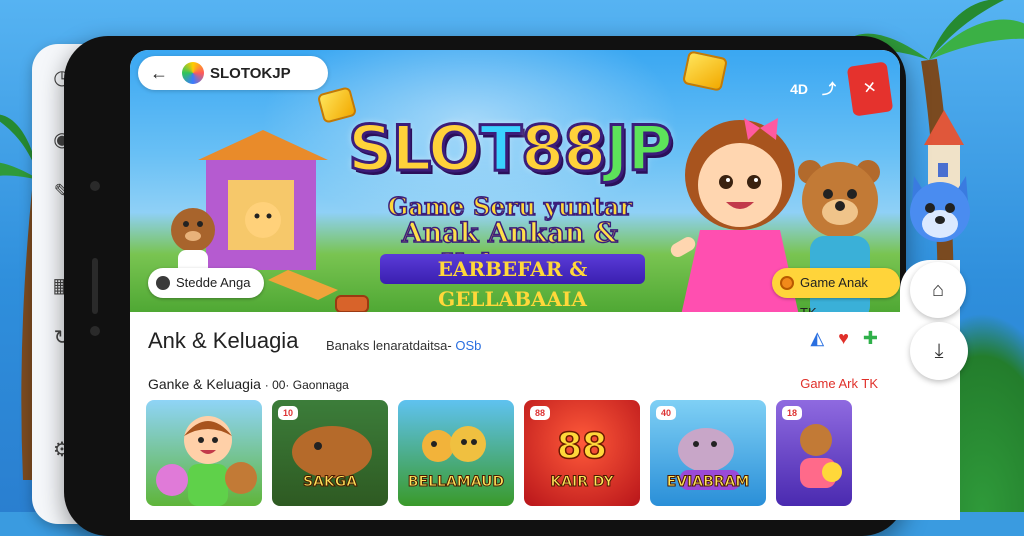 The width and height of the screenshot is (1024, 536). I want to click on heart-icon: ♥, so click(843, 338).